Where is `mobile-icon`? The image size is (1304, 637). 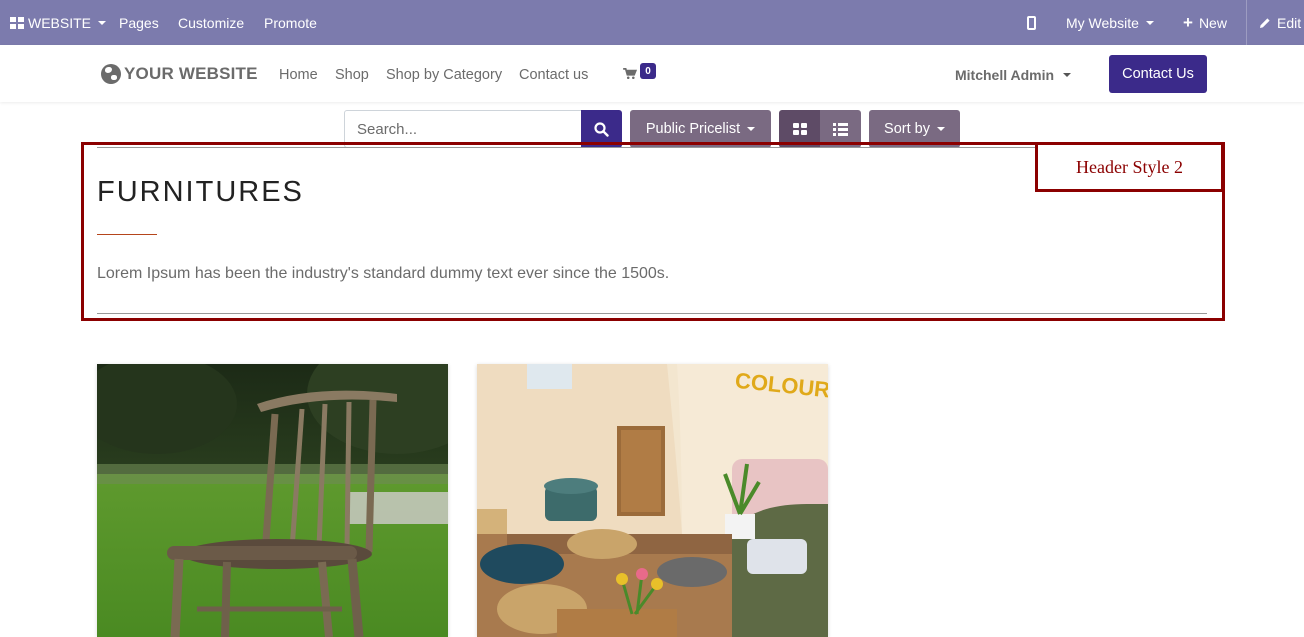
mobile-icon is located at coordinates (1031, 22).